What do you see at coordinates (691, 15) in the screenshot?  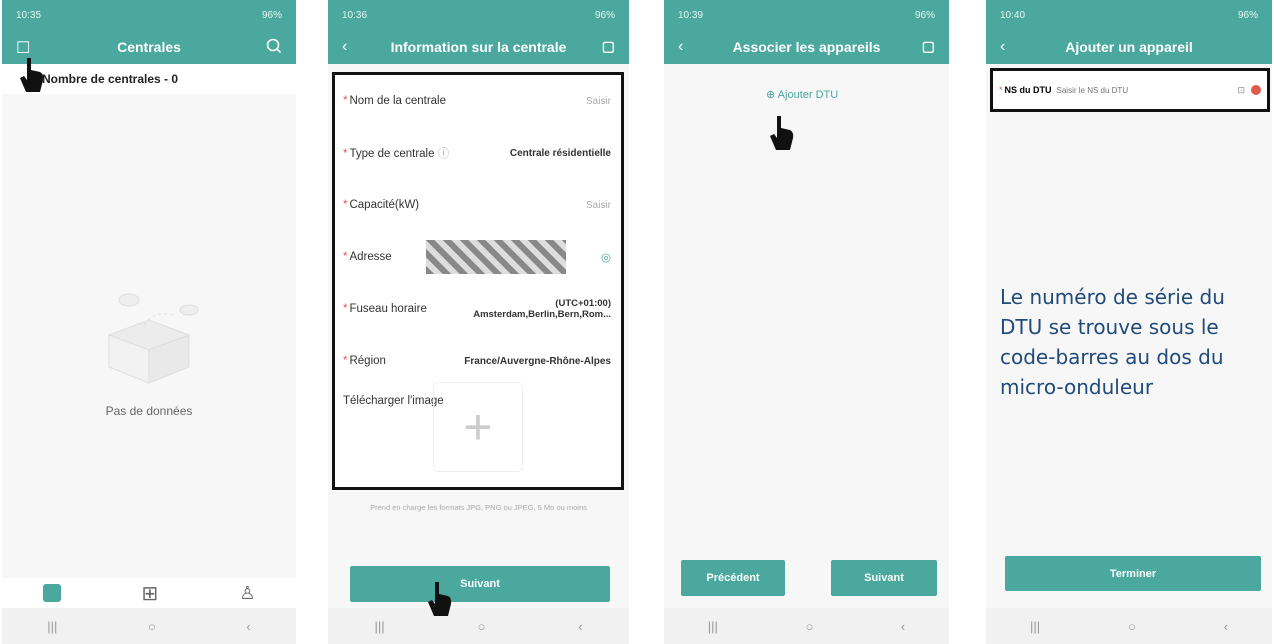 I see `status-time: 10:39` at bounding box center [691, 15].